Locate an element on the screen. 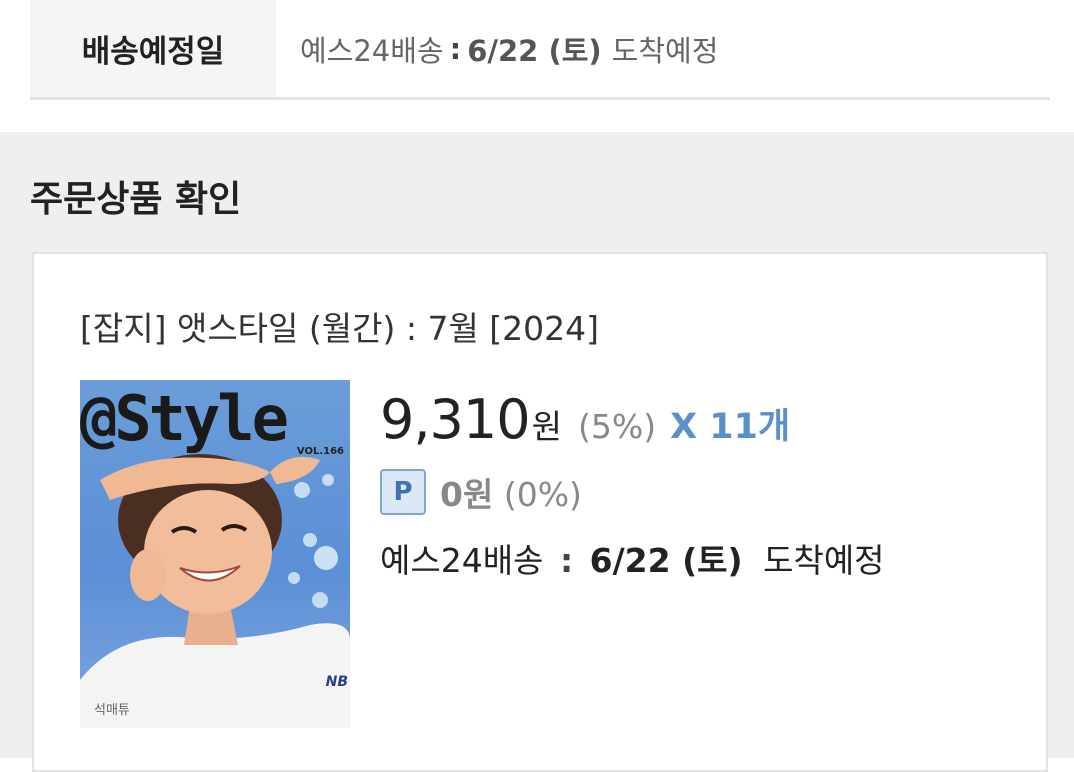  cover-name: 석매튜 is located at coordinates (112, 710).